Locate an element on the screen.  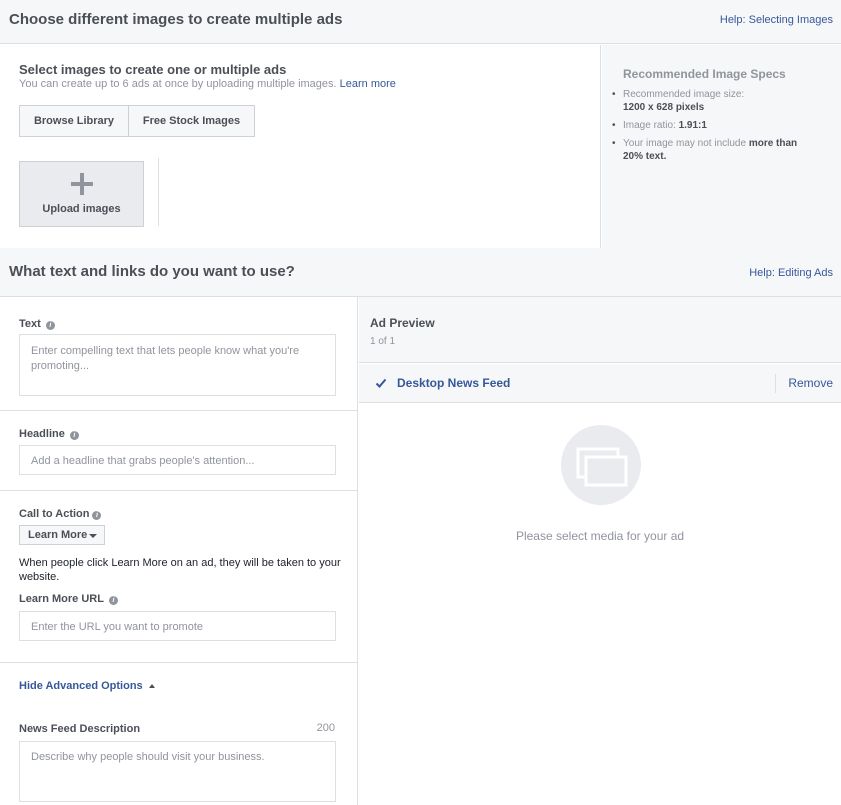
remove-placement-button: Remove is located at coordinates (810, 383).